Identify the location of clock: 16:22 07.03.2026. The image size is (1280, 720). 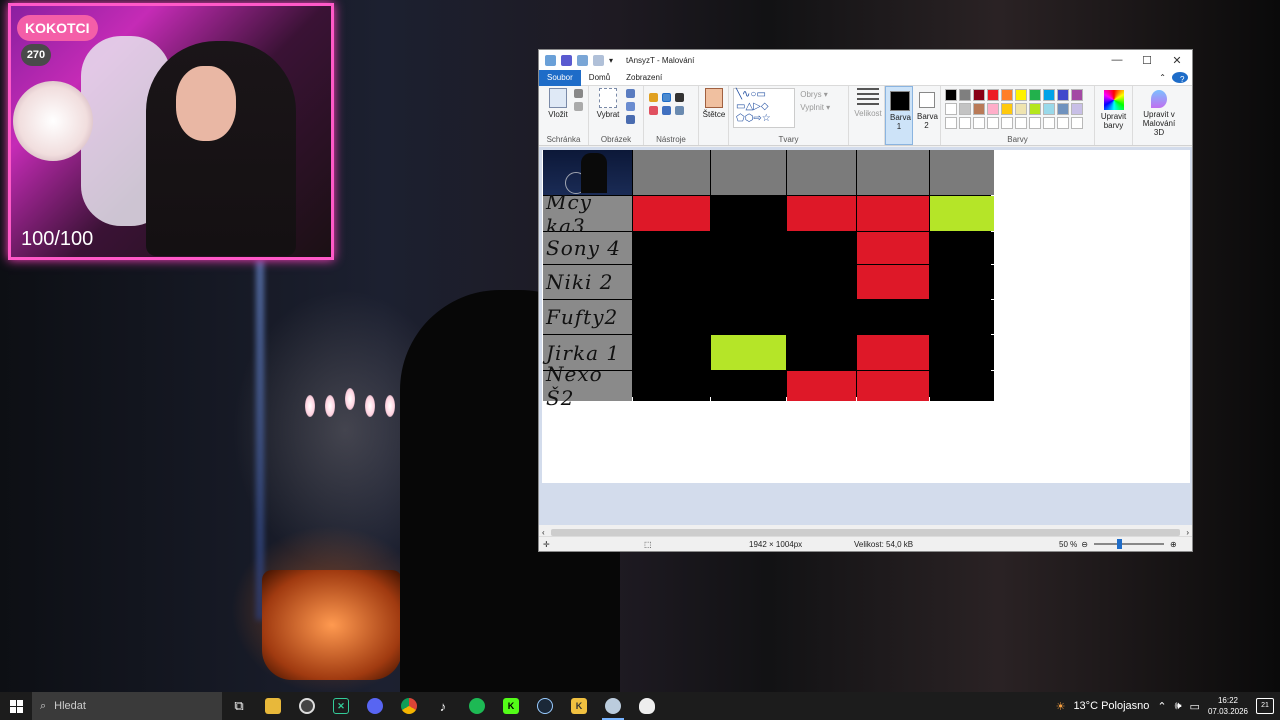
(1228, 706).